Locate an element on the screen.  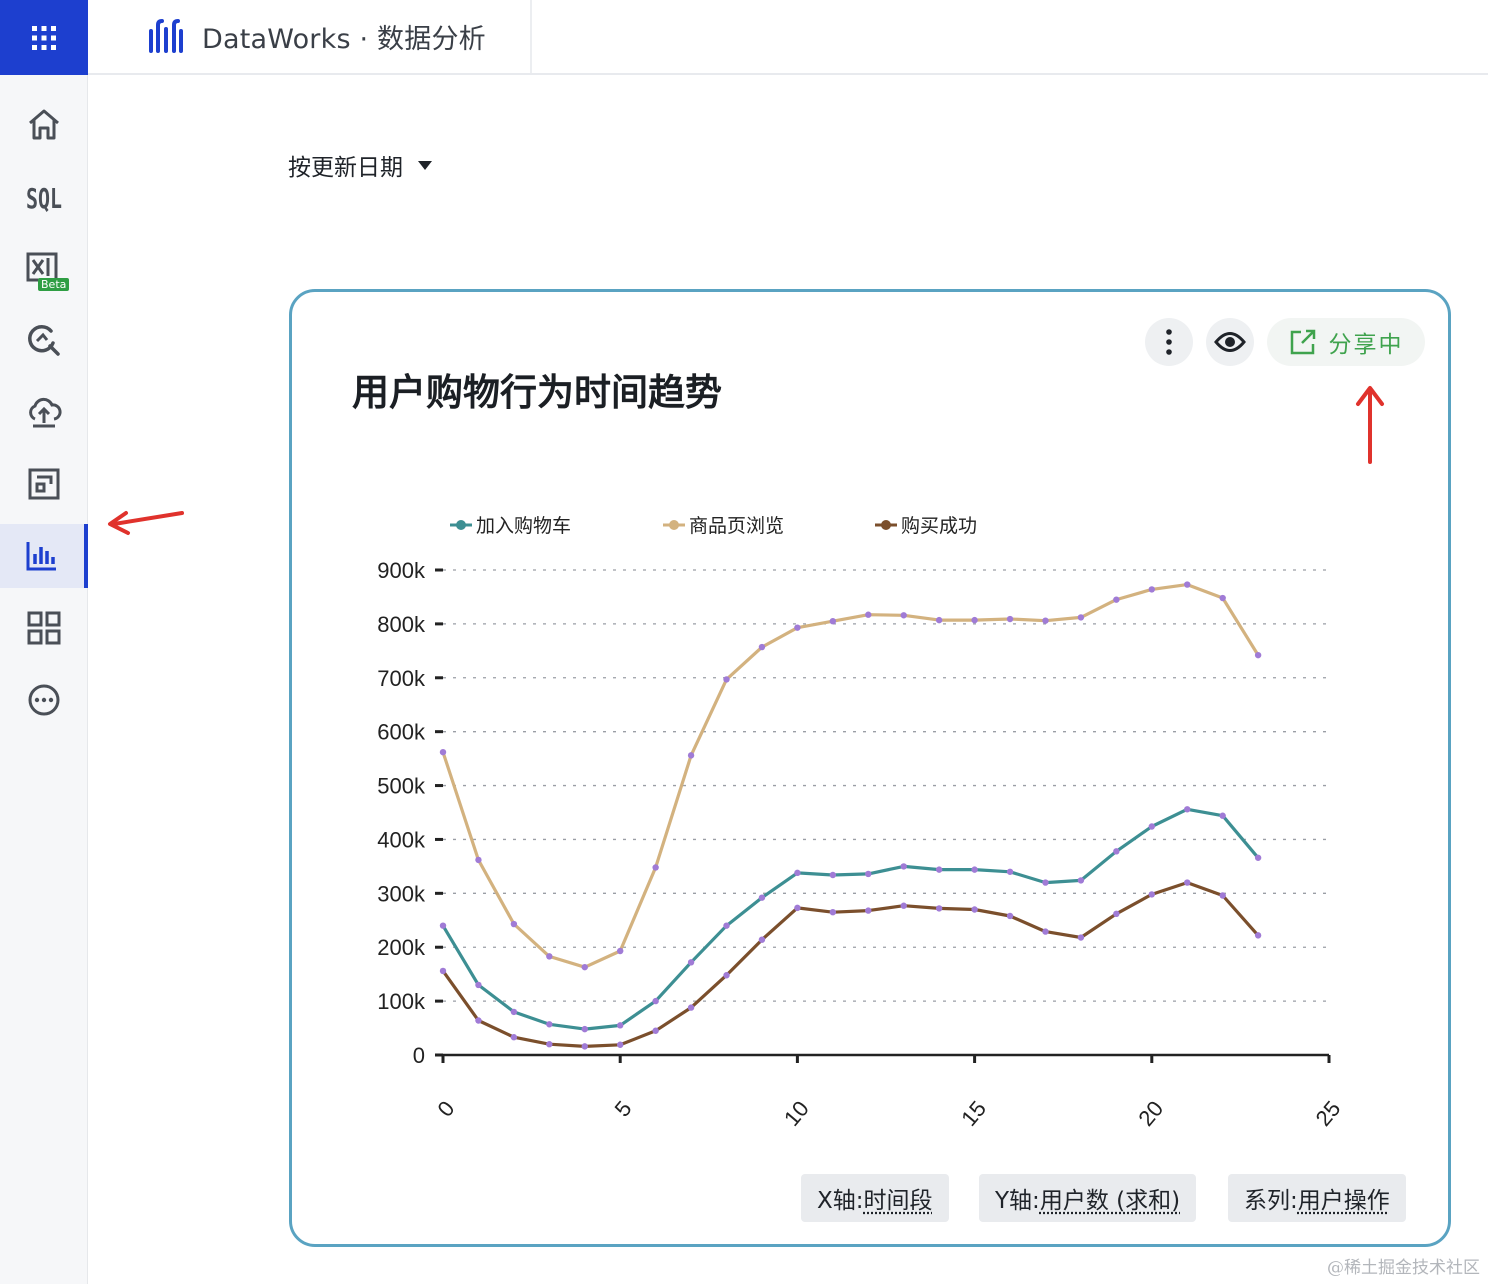
series-chip: 系列: 用户操作 is located at coordinates (1317, 1198).